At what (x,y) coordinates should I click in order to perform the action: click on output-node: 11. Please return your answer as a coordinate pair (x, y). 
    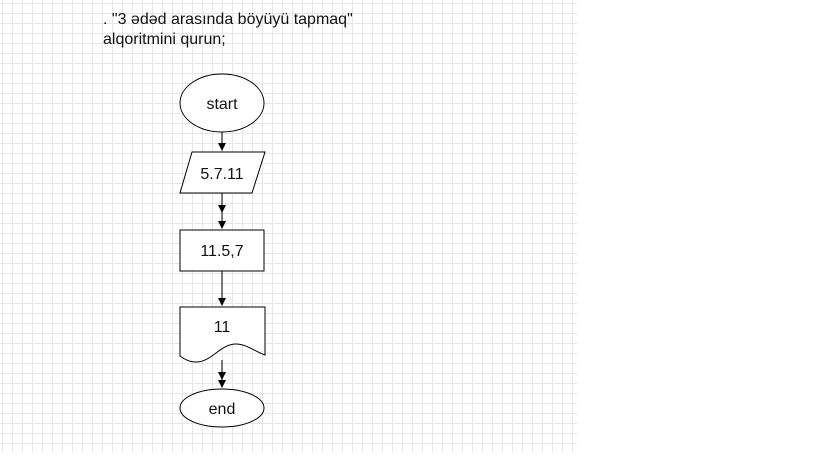
    Looking at the image, I should click on (222, 334).